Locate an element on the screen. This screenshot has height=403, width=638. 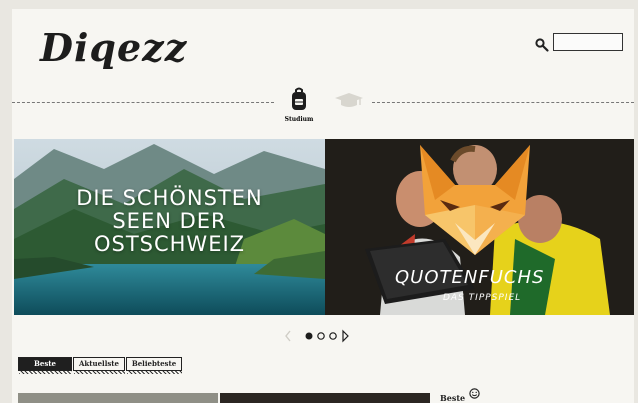
slide-lakes-title: DIE SCHÖNSTEN SEEN DER OSTSCHWEIZ is located at coordinates (169, 221).